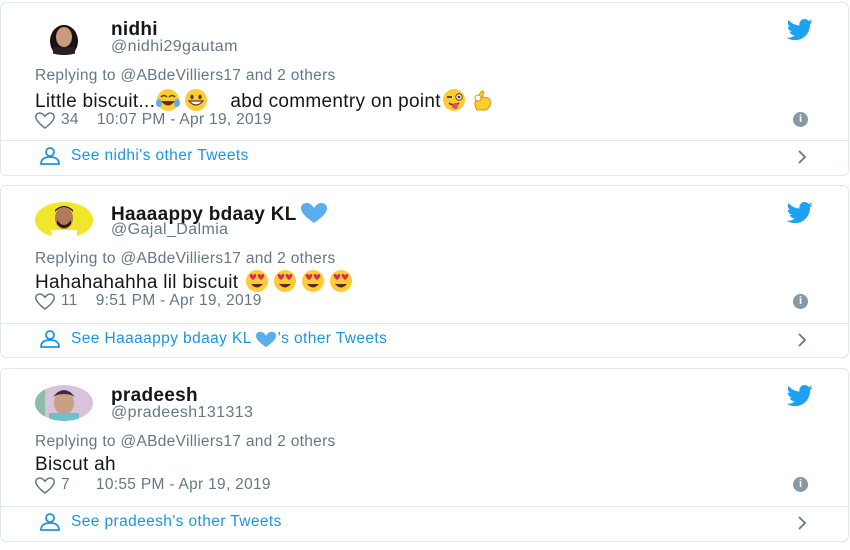 This screenshot has width=850, height=550. I want to click on tweet-text: Biscut ah, so click(75, 464).